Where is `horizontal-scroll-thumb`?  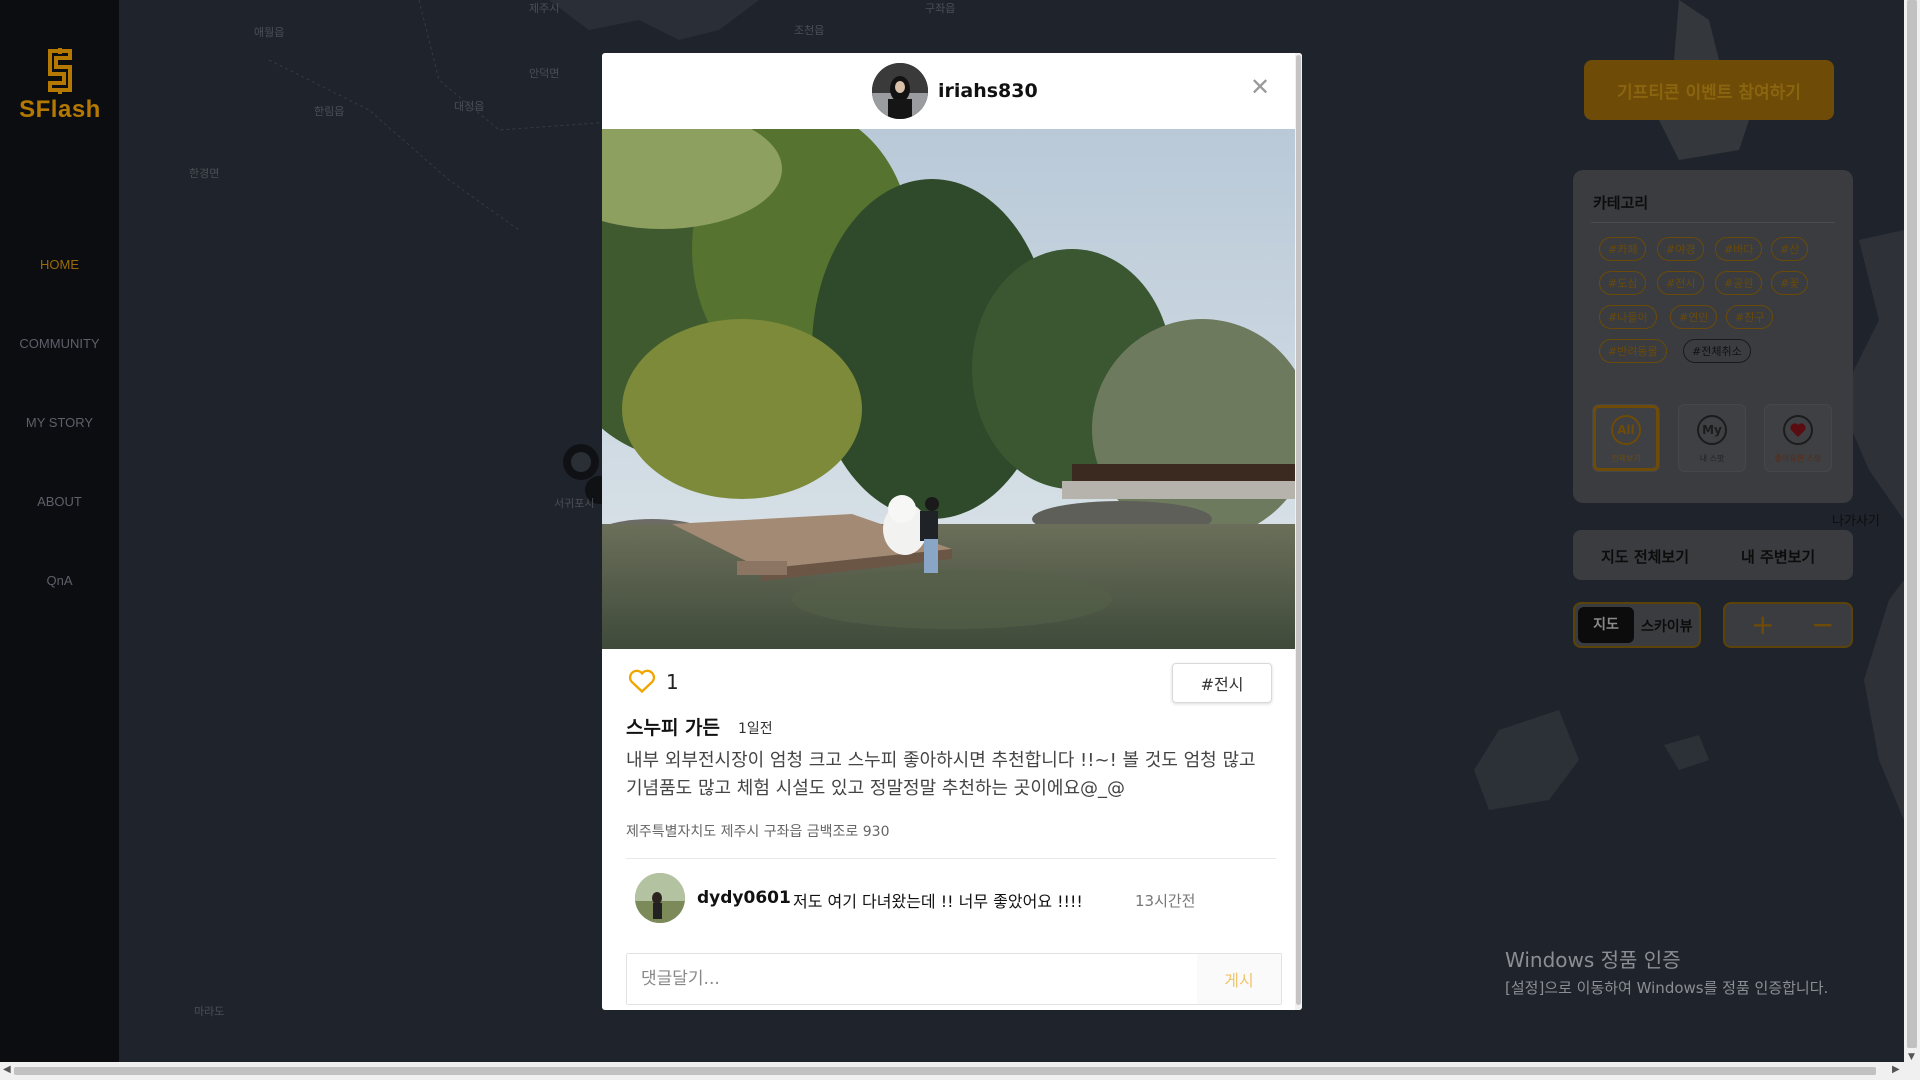
horizontal-scroll-thumb is located at coordinates (945, 1071).